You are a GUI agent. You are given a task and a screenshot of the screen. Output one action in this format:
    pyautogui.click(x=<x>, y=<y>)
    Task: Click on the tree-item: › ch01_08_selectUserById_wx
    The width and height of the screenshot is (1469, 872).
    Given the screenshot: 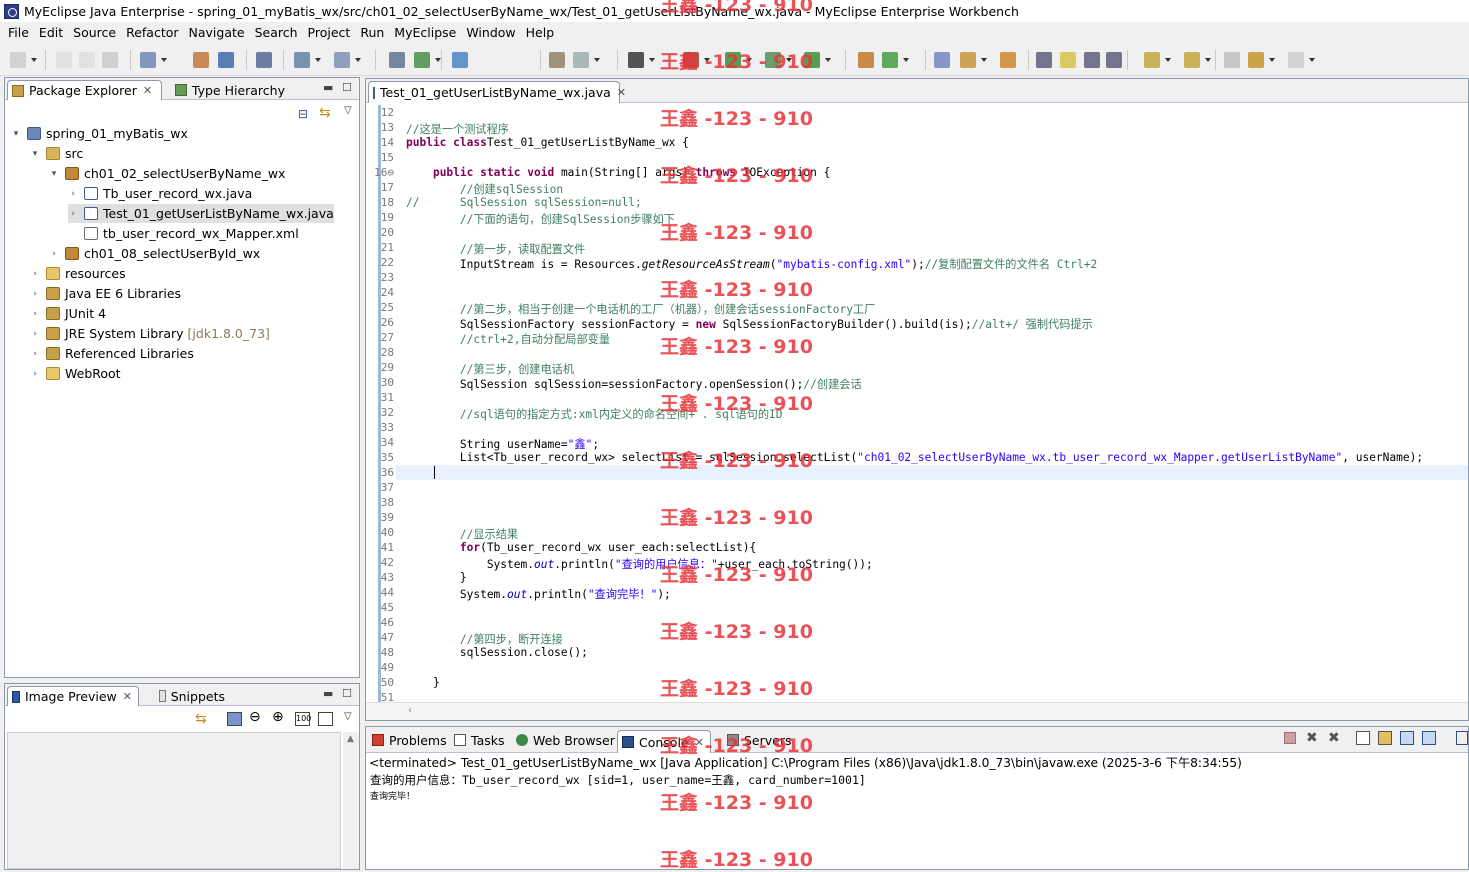 What is the action you would take?
    pyautogui.click(x=154, y=253)
    